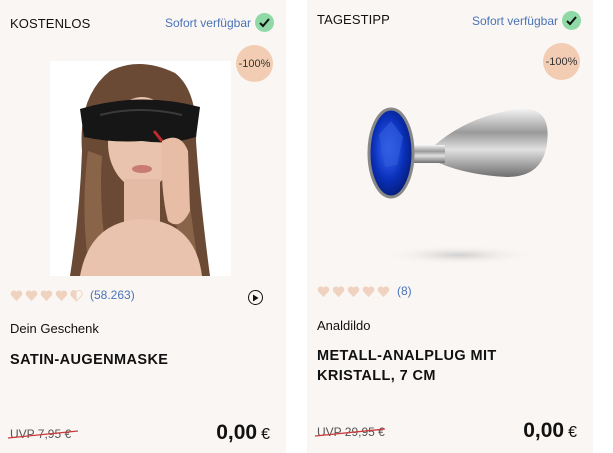 This screenshot has height=453, width=613. Describe the element at coordinates (76, 295) in the screenshot. I see `half-heart-icon` at that location.